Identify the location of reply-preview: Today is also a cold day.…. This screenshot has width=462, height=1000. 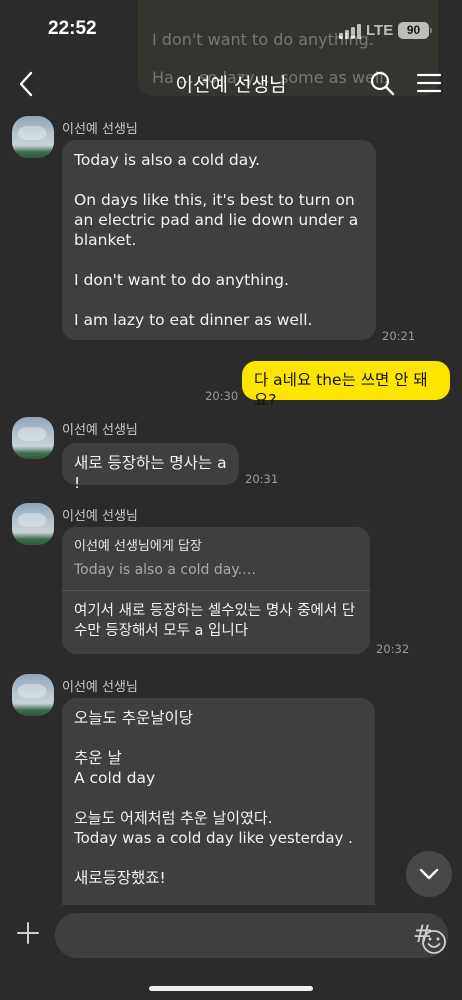
(216, 570).